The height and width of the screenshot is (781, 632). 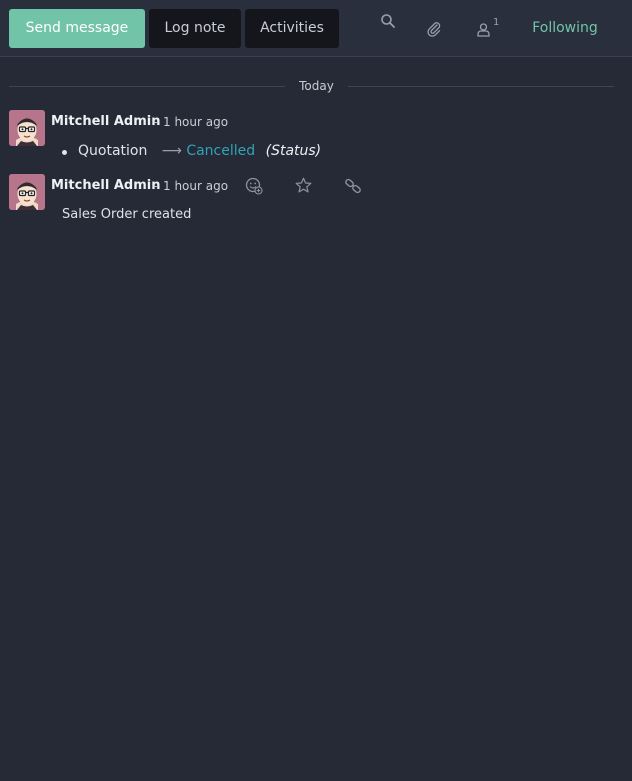 What do you see at coordinates (127, 214) in the screenshot?
I see `message-body: Sales Order created` at bounding box center [127, 214].